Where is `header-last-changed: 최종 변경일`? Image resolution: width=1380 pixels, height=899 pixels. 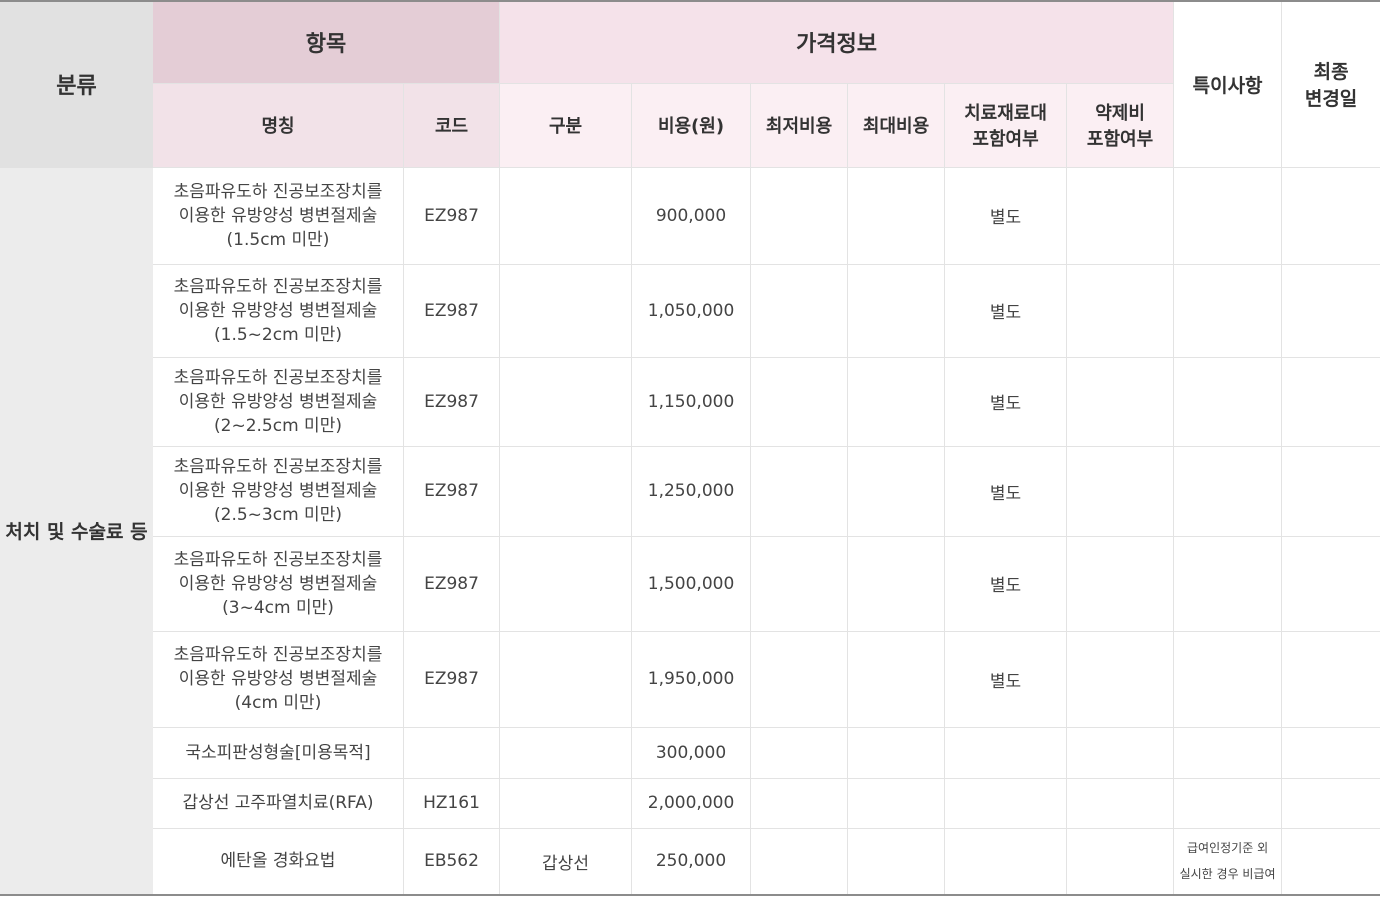
header-last-changed: 최종 변경일 is located at coordinates (1330, 84).